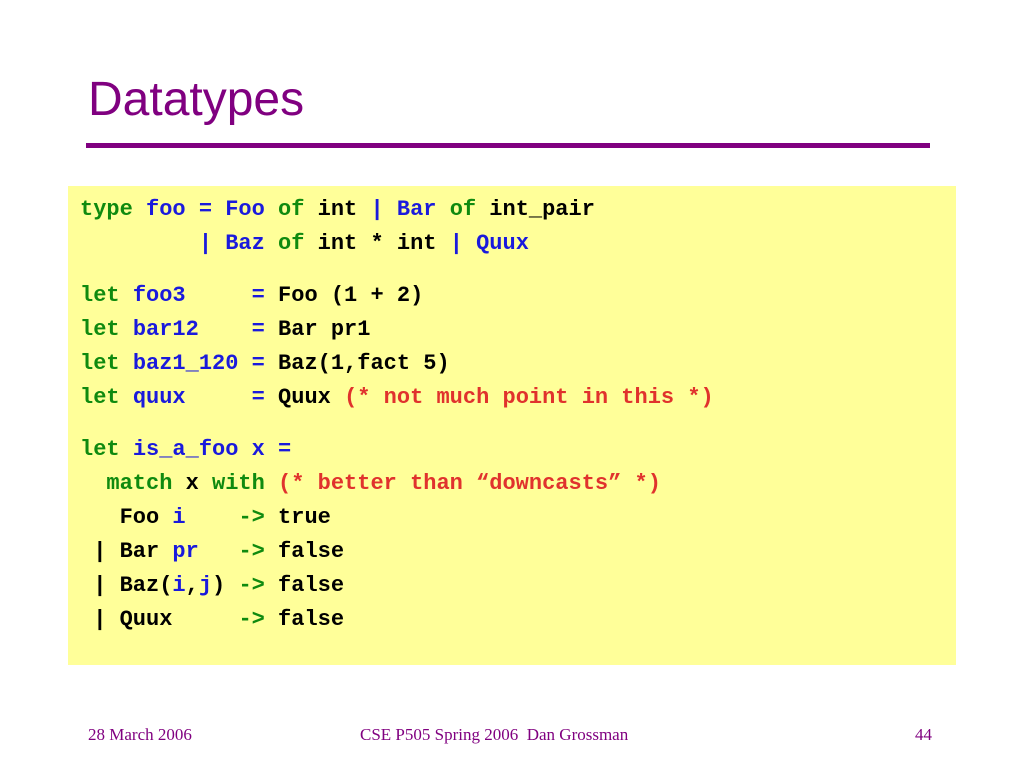 This screenshot has height=768, width=1024. Describe the element at coordinates (469, 483) in the screenshot. I see `code-comment: (* better than “downcasts” *)` at that location.